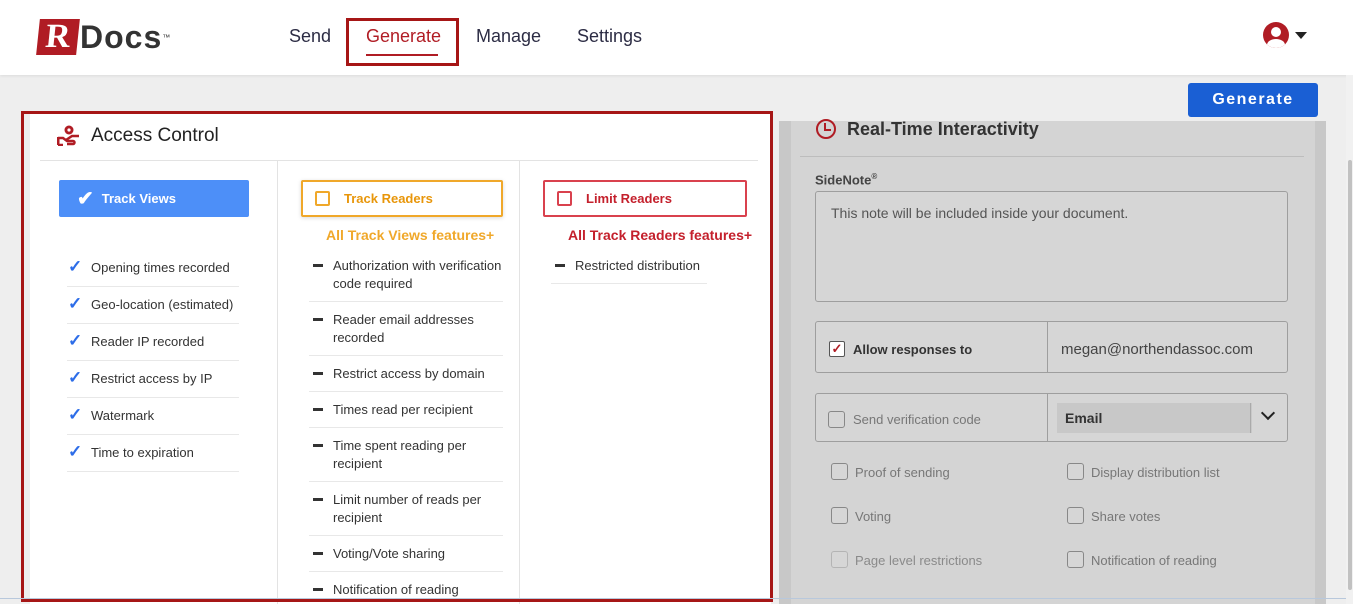  I want to click on proof-of-sending-checkbox, so click(839, 471).